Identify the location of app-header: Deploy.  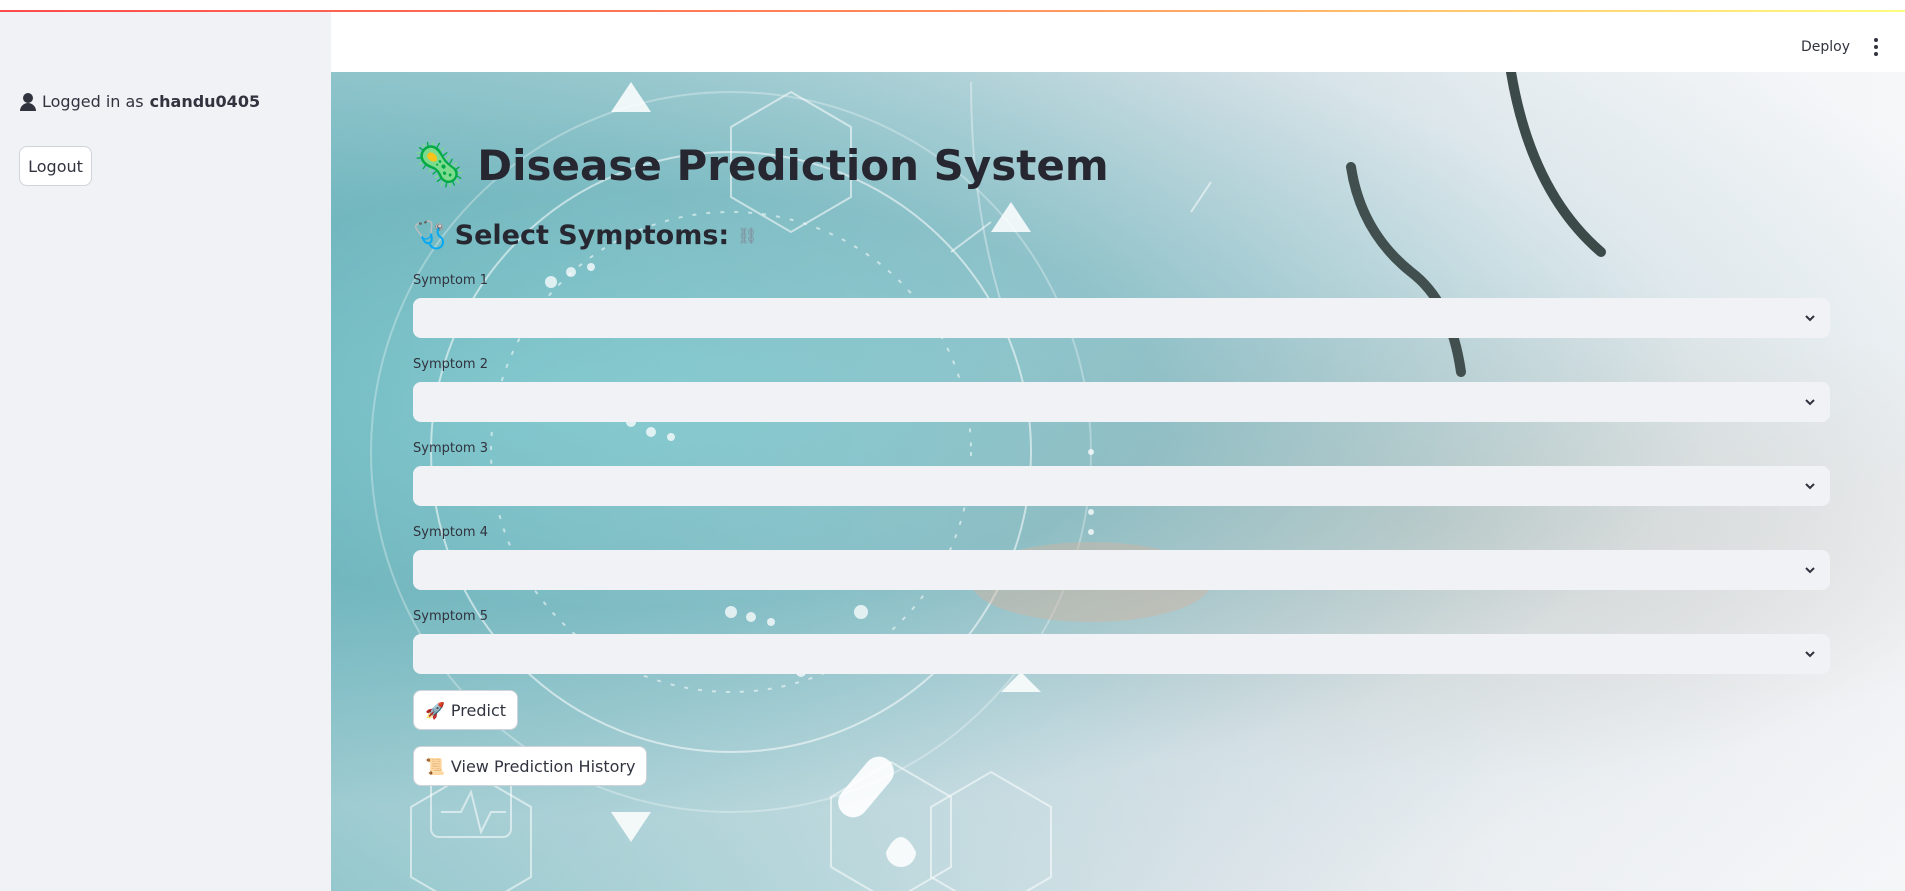
(1118, 42).